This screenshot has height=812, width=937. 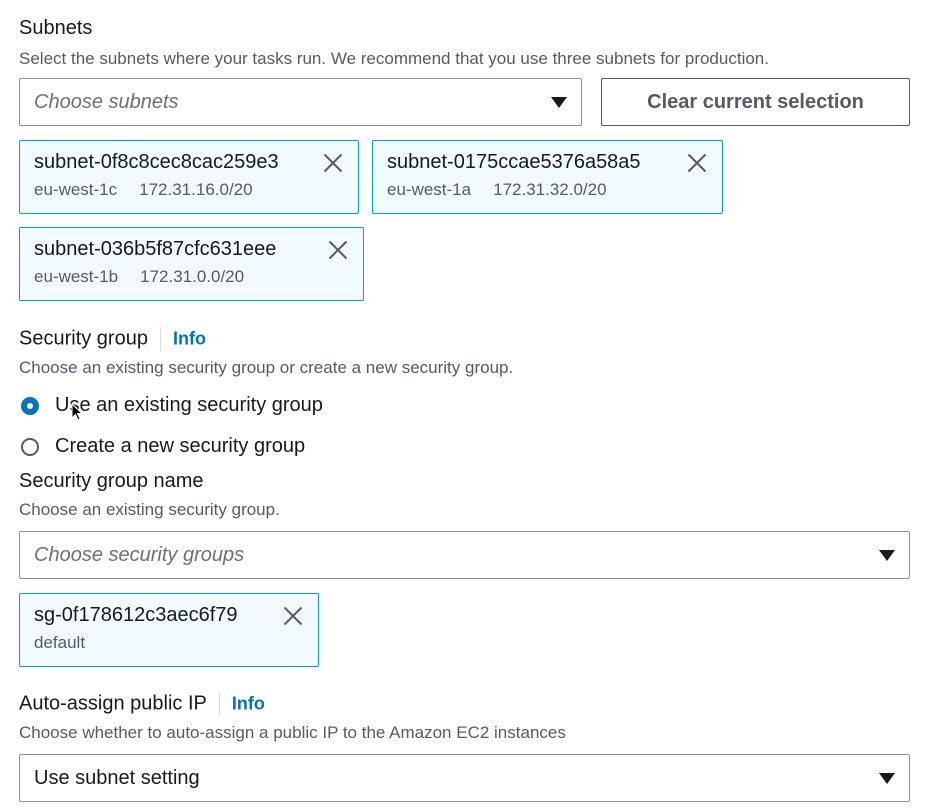 I want to click on radio-label: Use an existing security group, so click(x=189, y=405).